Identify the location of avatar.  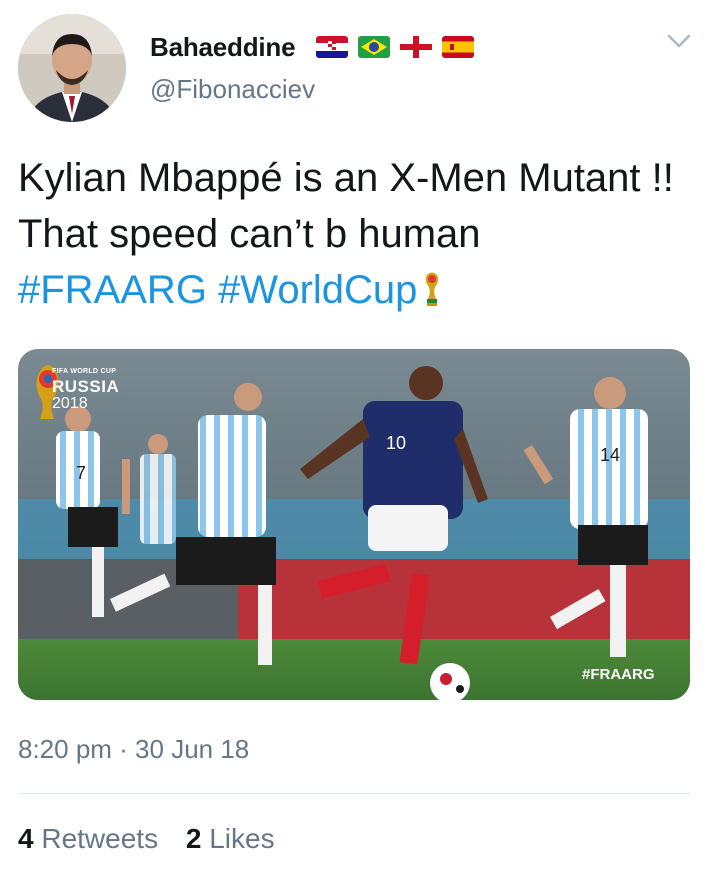
(72, 68).